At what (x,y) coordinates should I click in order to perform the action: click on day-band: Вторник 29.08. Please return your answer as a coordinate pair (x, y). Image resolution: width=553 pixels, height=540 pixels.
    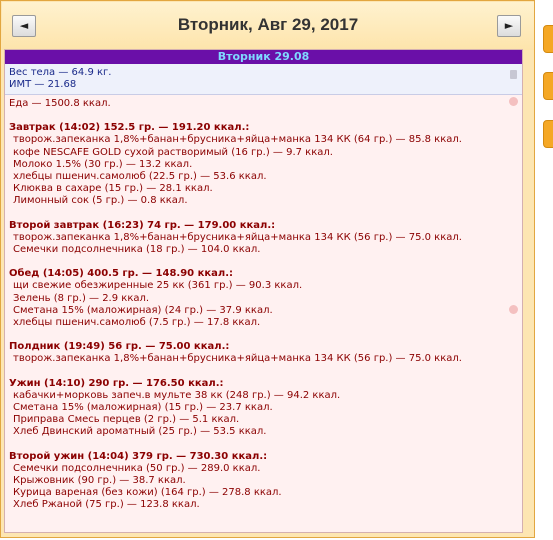
    Looking at the image, I should click on (263, 57).